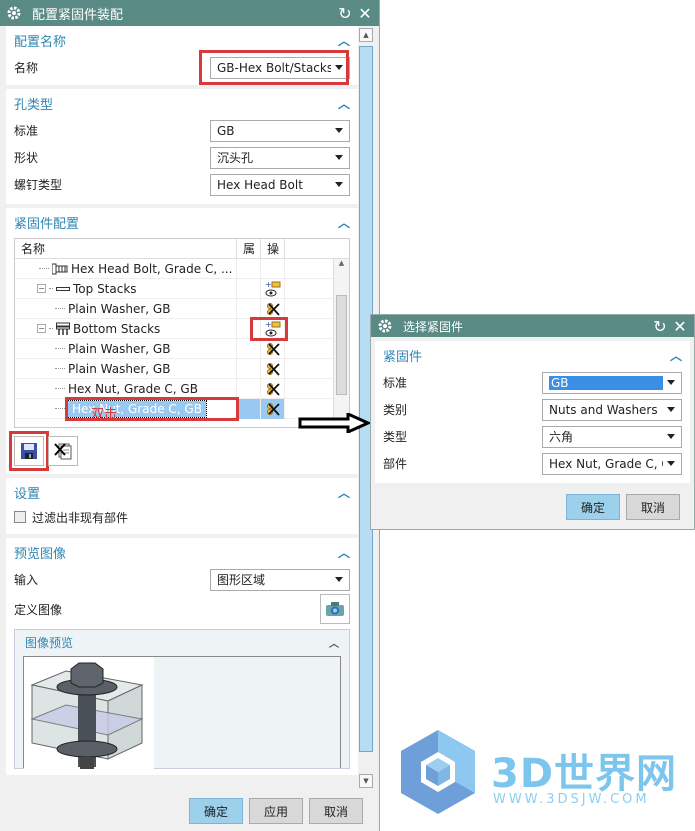 This screenshot has height=831, width=695. I want to click on tree-cell-action: +, so click(273, 288).